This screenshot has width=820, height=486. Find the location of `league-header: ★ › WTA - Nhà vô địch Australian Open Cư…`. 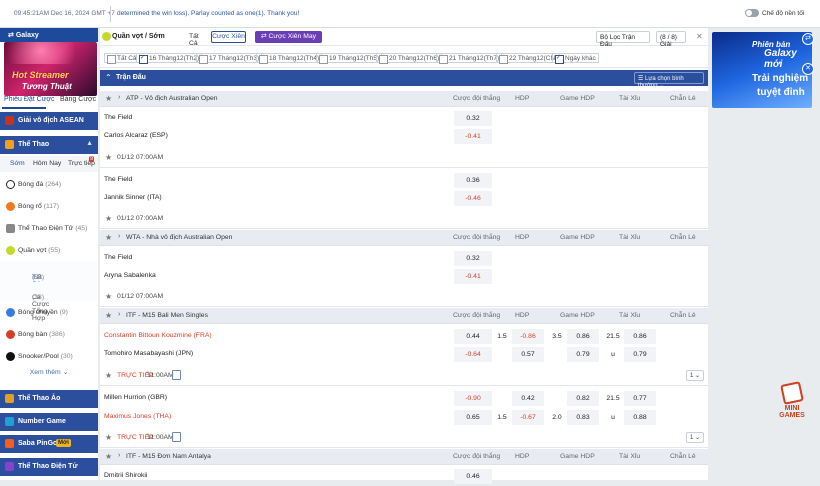

league-header: ★ › WTA - Nhà vô địch Australian Open Cư… is located at coordinates (404, 238).